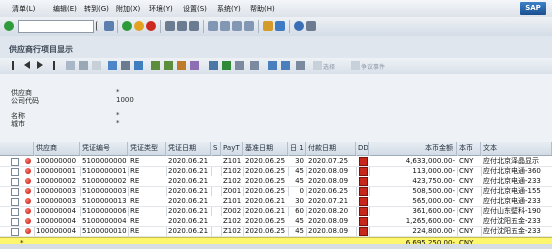 The width and height of the screenshot is (552, 249). What do you see at coordinates (9, 26) in the screenshot?
I see `enter-icon` at bounding box center [9, 26].